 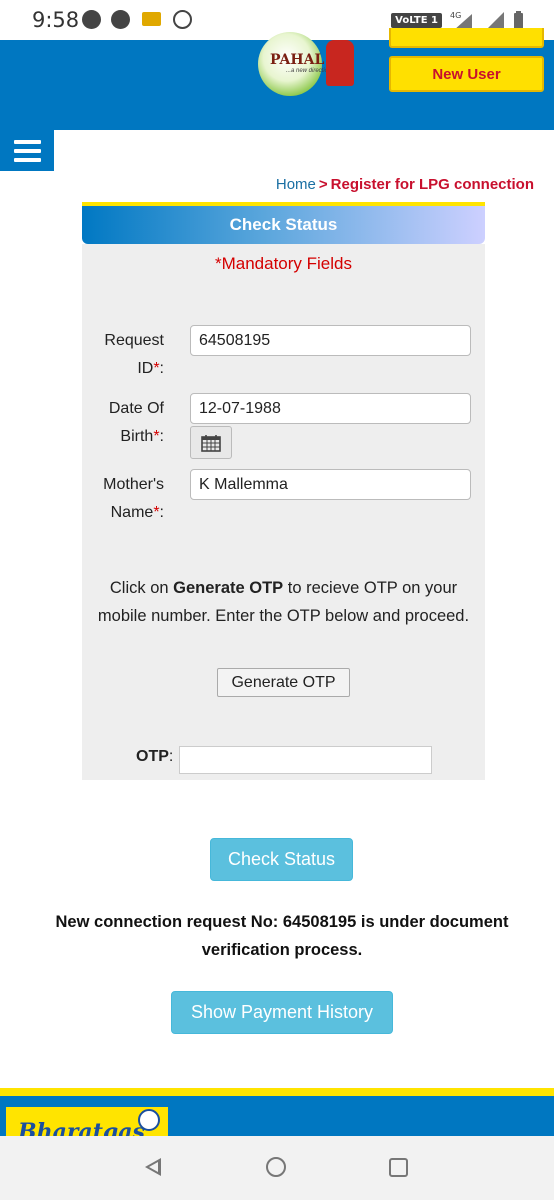 I want to click on system-nav-bar, so click(x=277, y=1168).